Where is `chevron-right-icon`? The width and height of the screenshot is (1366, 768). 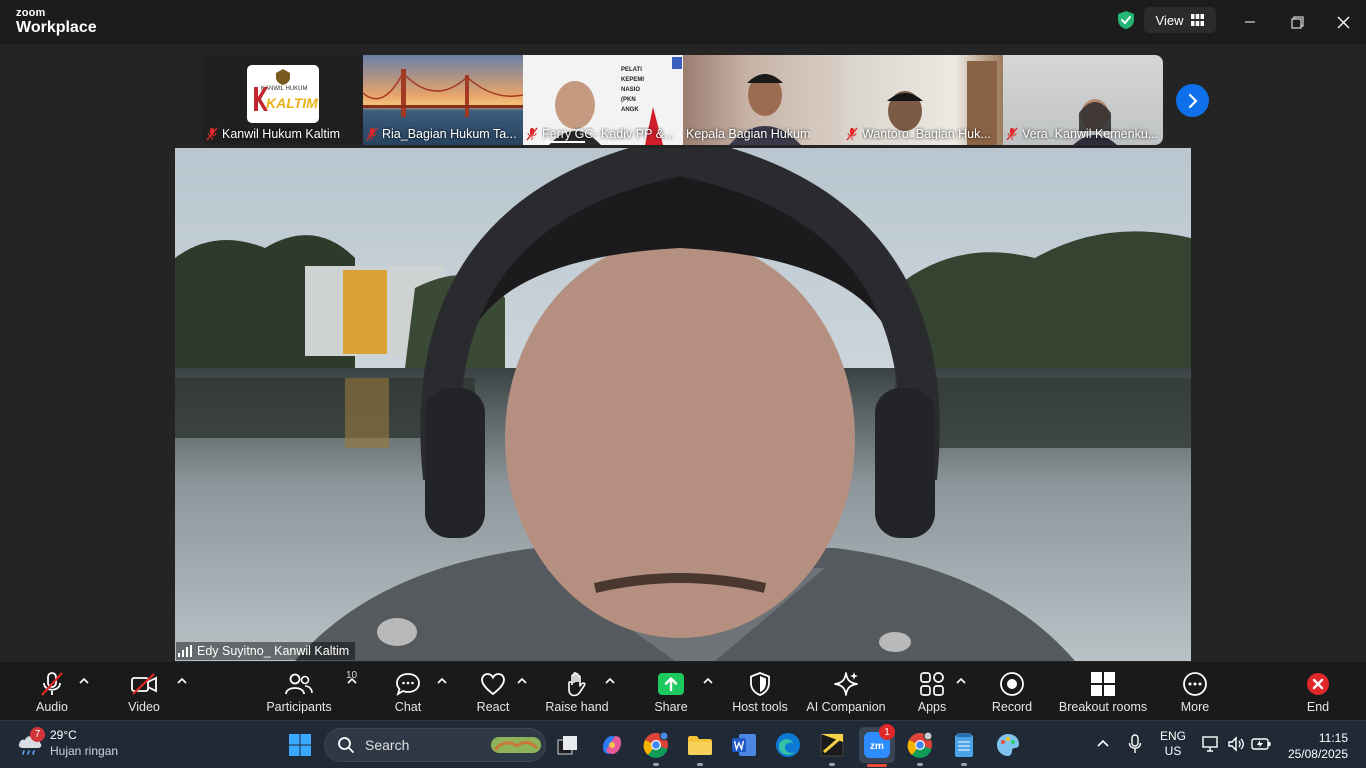
chevron-right-icon is located at coordinates (1192, 100).